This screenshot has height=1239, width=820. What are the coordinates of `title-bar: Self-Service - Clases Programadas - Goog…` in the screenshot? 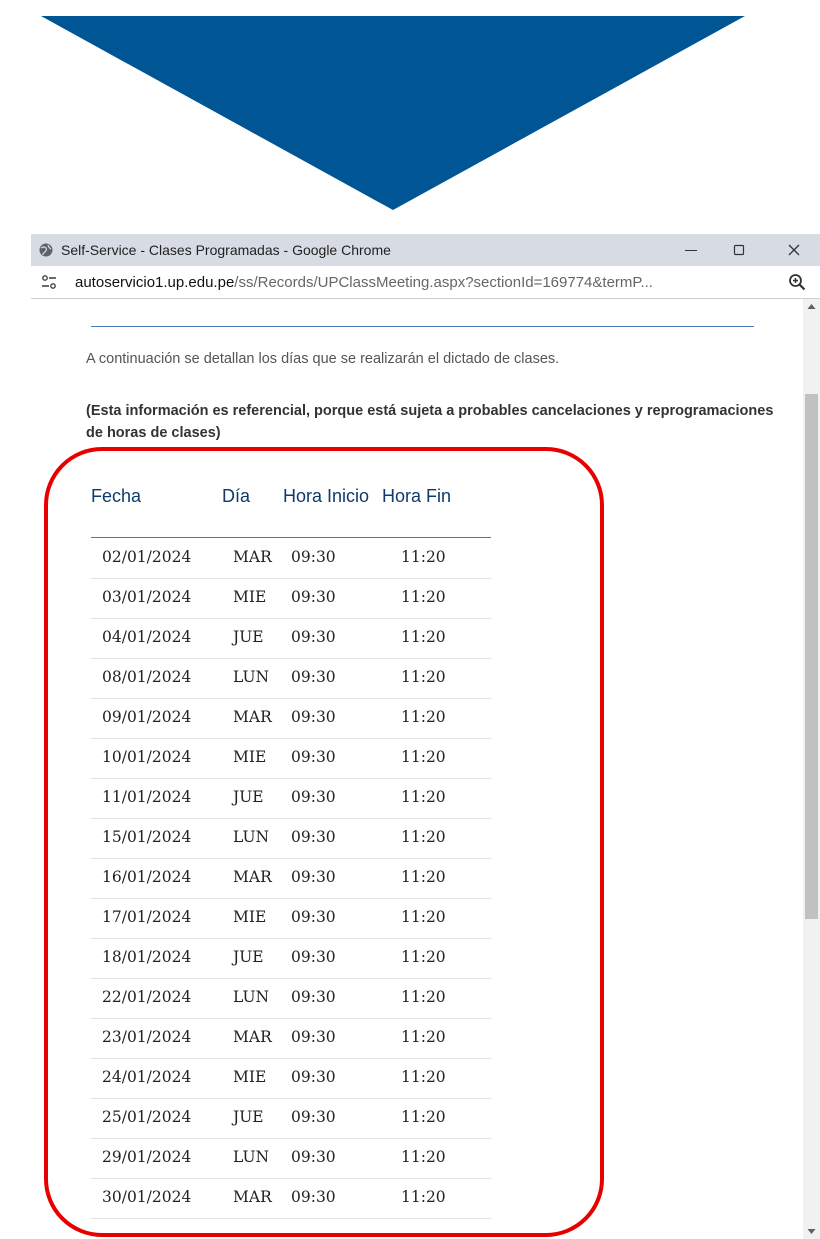 It's located at (425, 250).